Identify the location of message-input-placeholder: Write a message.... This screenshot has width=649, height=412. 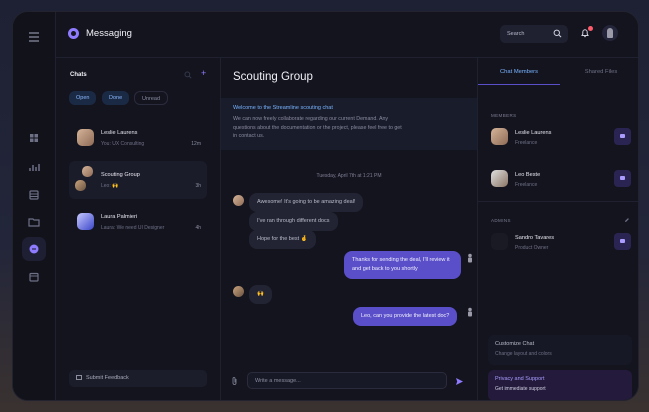
(278, 381).